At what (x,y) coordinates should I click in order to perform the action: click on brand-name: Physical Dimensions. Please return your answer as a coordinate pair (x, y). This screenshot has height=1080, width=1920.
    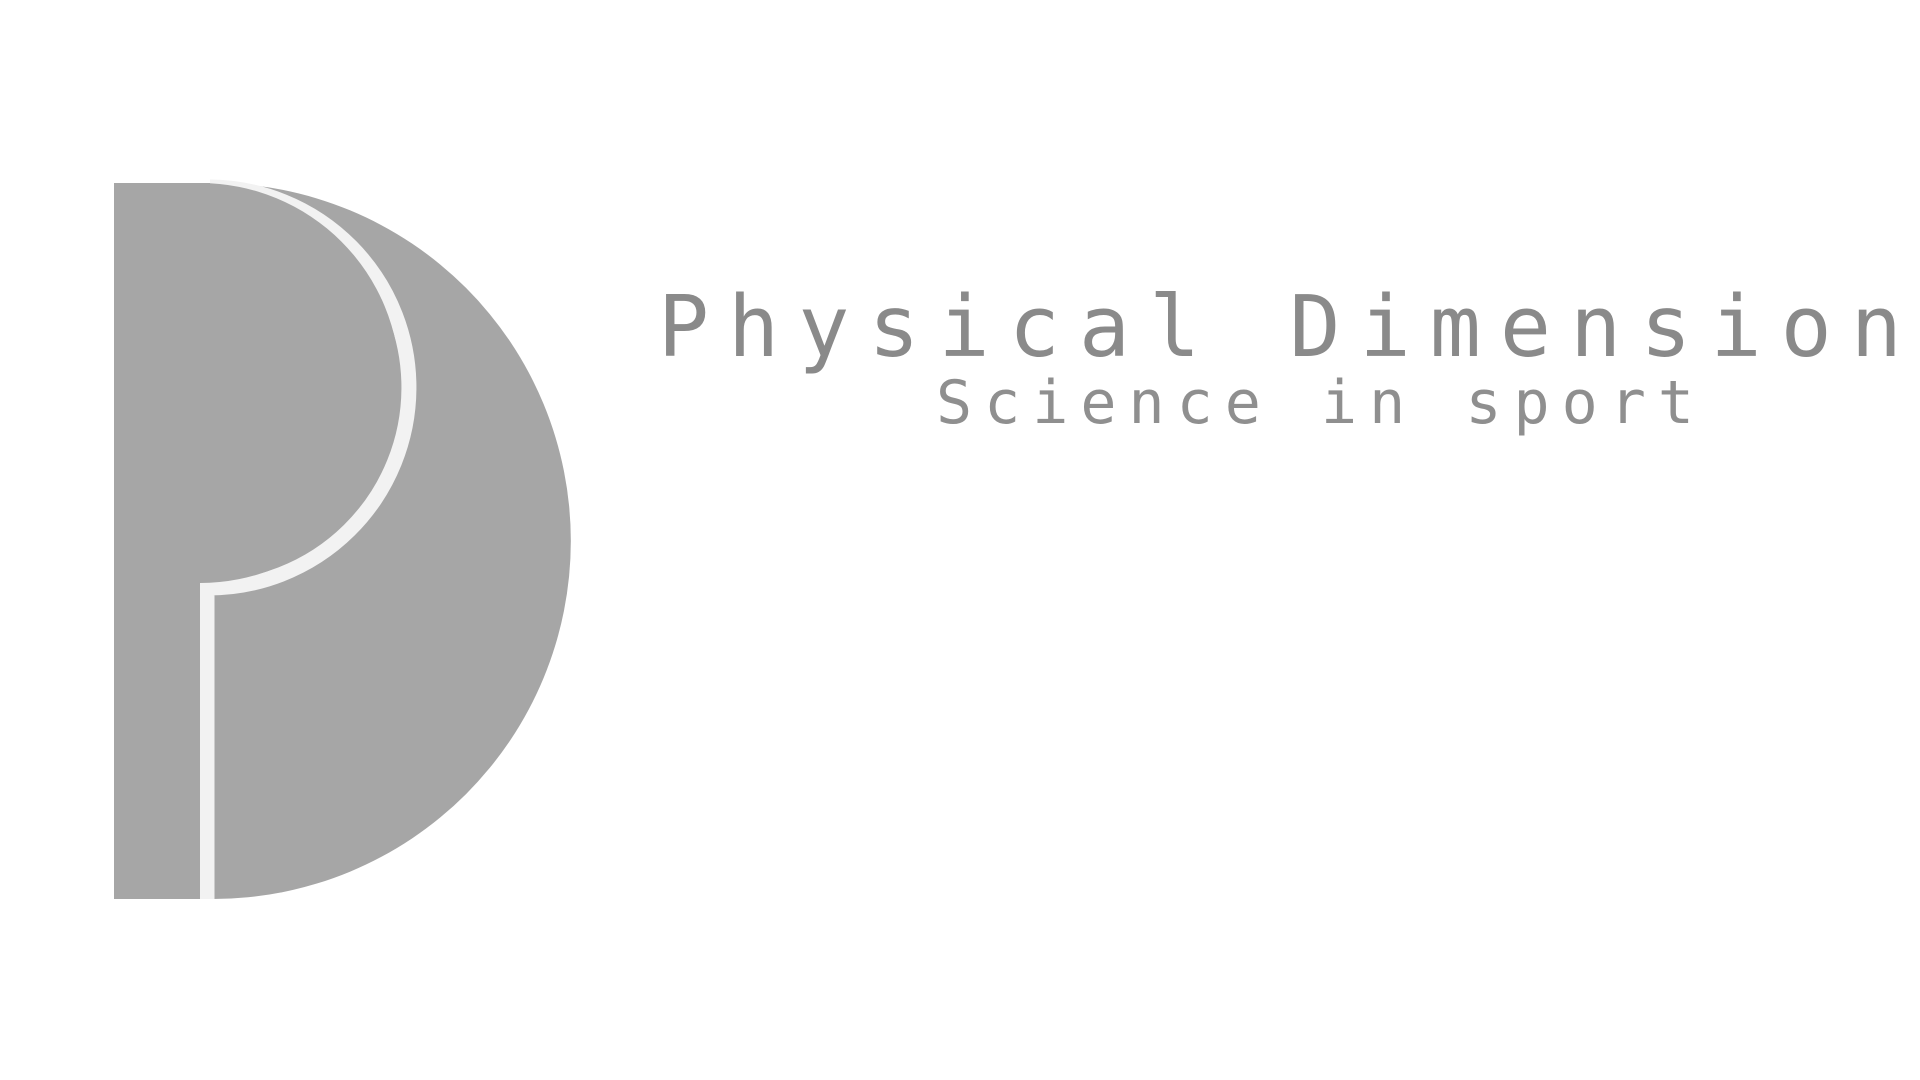
    Looking at the image, I should click on (1288, 327).